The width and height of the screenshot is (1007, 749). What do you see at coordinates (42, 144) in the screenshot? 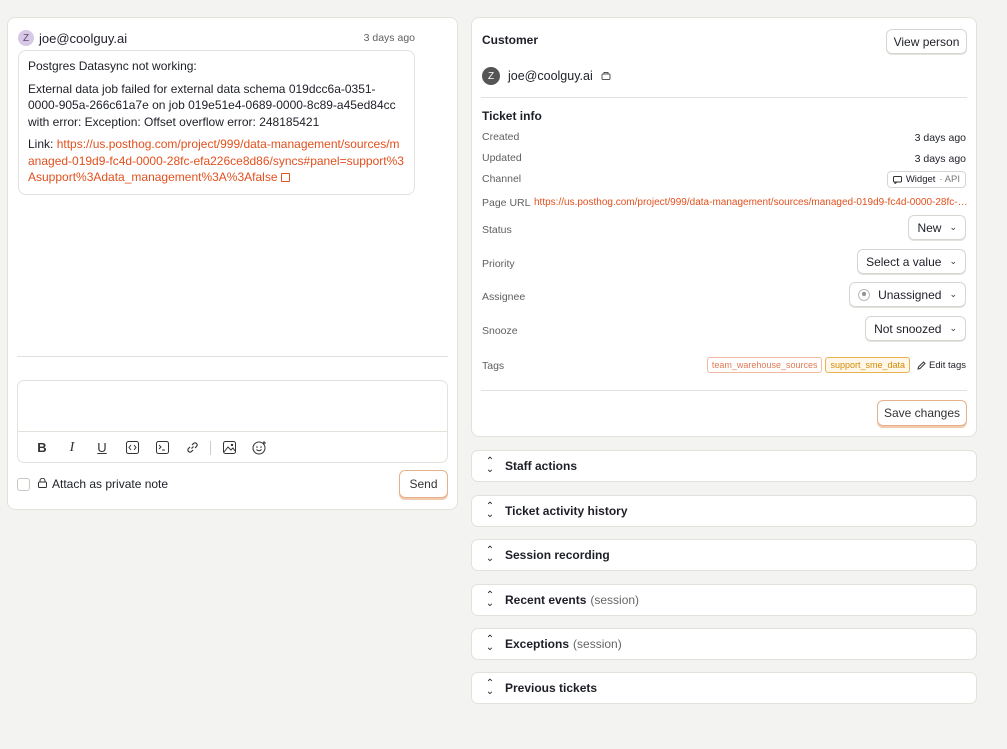
I see `link-prefix: Link:` at bounding box center [42, 144].